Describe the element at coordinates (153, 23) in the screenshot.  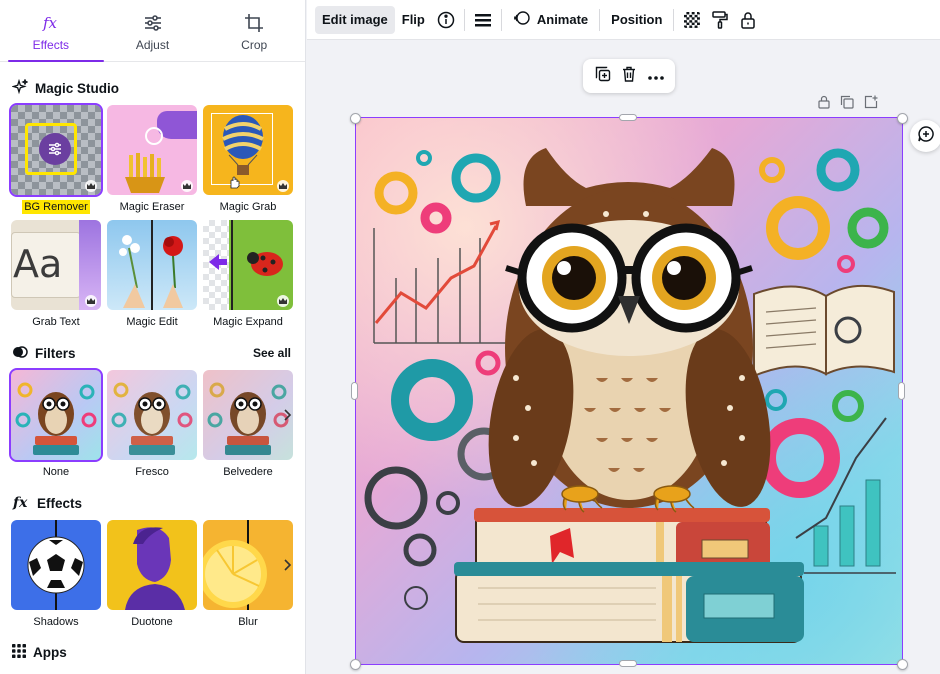
I see `sliders-icon` at that location.